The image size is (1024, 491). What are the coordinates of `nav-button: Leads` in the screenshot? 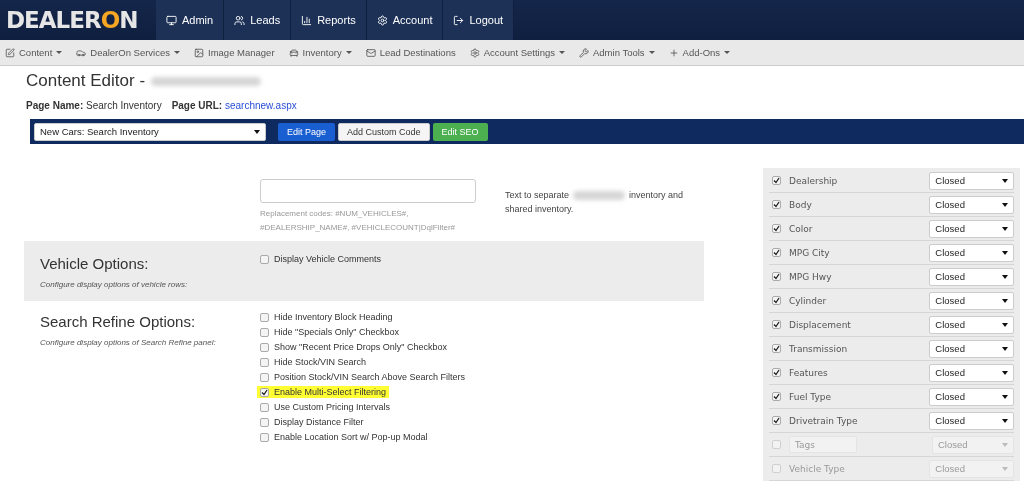 It's located at (258, 20).